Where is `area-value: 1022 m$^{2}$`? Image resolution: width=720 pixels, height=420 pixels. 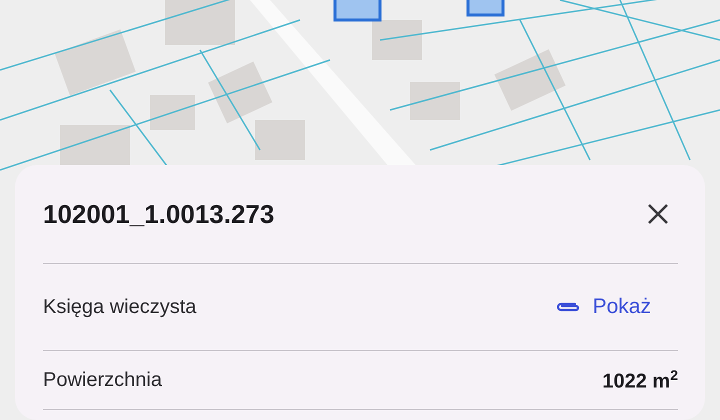 area-value: 1022 m$^{2}$ is located at coordinates (640, 380).